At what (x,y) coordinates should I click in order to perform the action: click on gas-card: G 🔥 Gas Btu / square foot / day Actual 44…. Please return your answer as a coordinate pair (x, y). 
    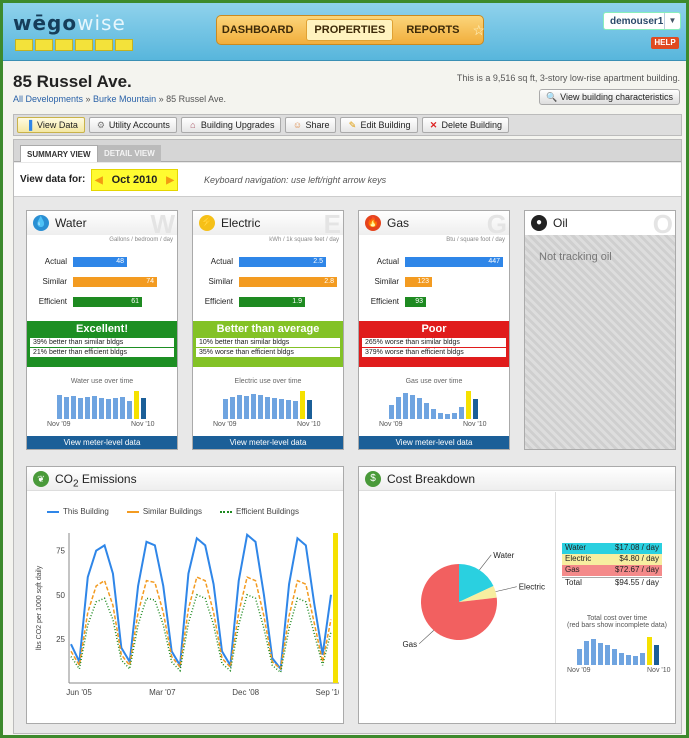
    Looking at the image, I should click on (434, 330).